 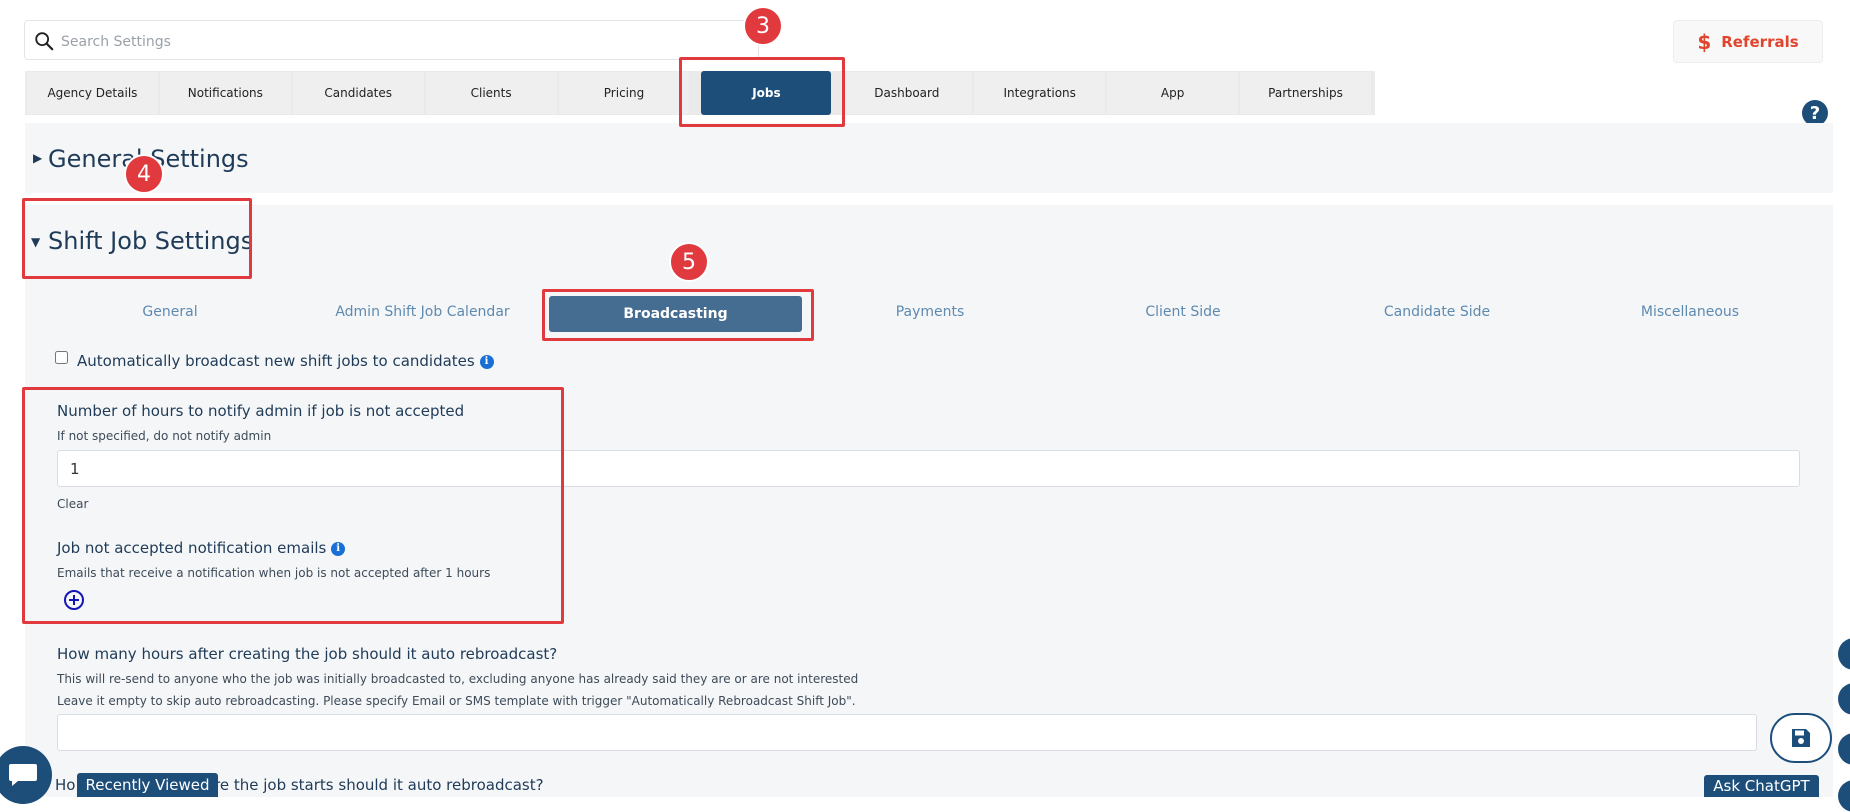 What do you see at coordinates (907, 732) in the screenshot?
I see `rebroadcast-after-input` at bounding box center [907, 732].